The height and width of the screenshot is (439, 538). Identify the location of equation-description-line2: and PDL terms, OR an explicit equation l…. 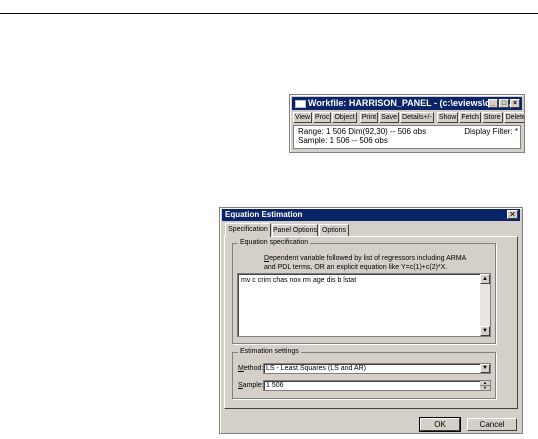
(356, 267).